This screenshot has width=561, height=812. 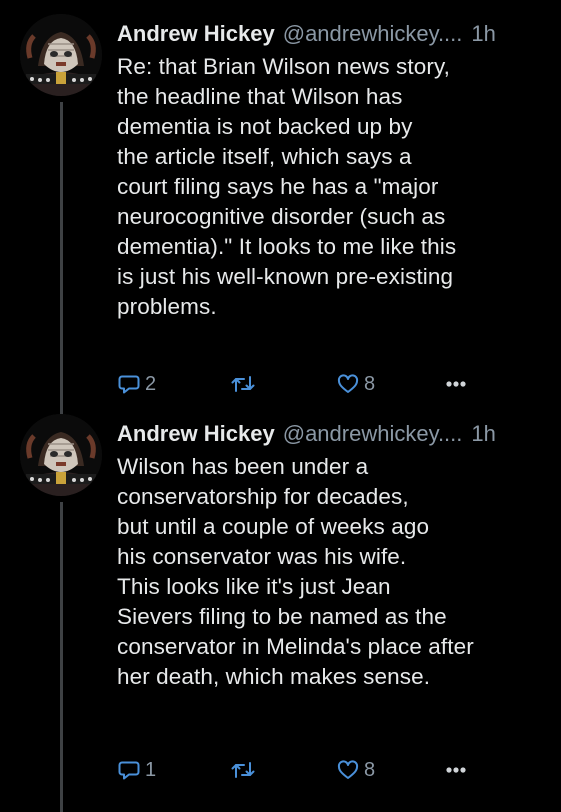 I want to click on reply-button: 1, so click(x=136, y=770).